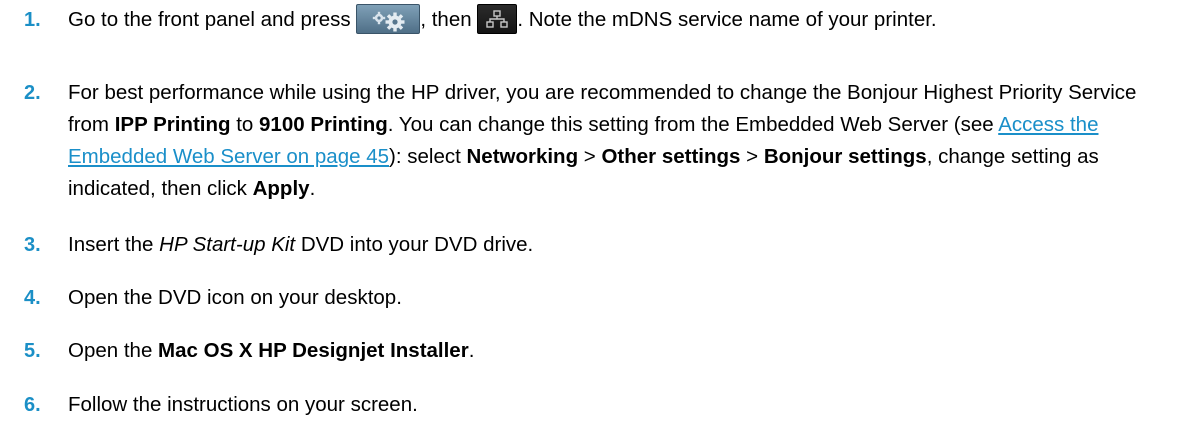 The width and height of the screenshot is (1182, 428). I want to click on menu-other-settings: Other settings, so click(671, 156).